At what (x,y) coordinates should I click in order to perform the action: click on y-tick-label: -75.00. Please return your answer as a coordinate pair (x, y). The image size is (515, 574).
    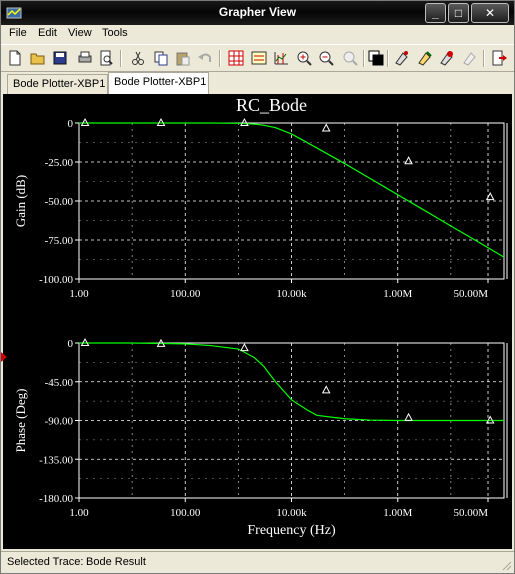
    Looking at the image, I should click on (59, 241).